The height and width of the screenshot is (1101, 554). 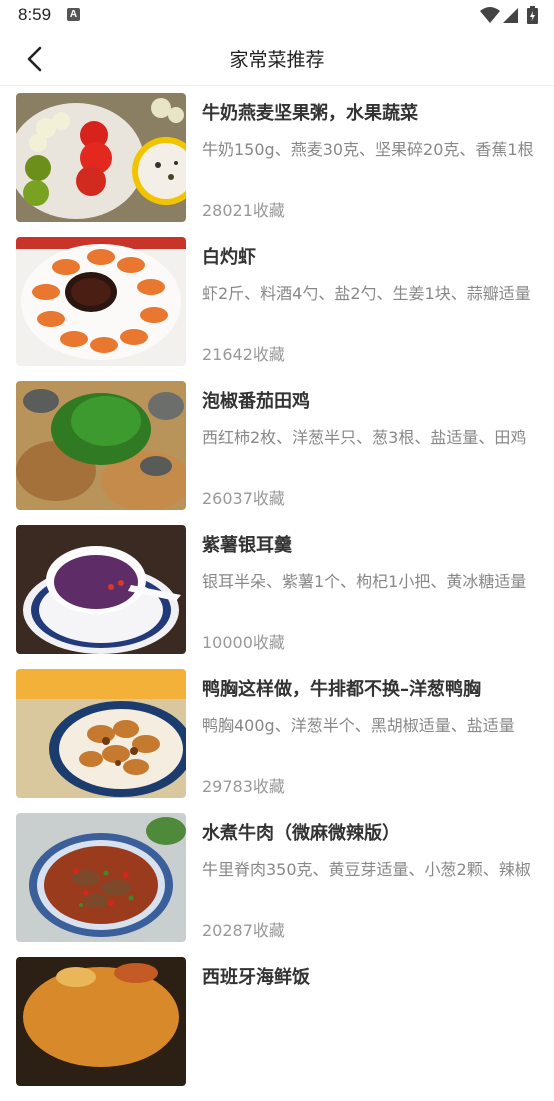 I want to click on toolbar: 家常菜推荐, so click(x=277, y=59).